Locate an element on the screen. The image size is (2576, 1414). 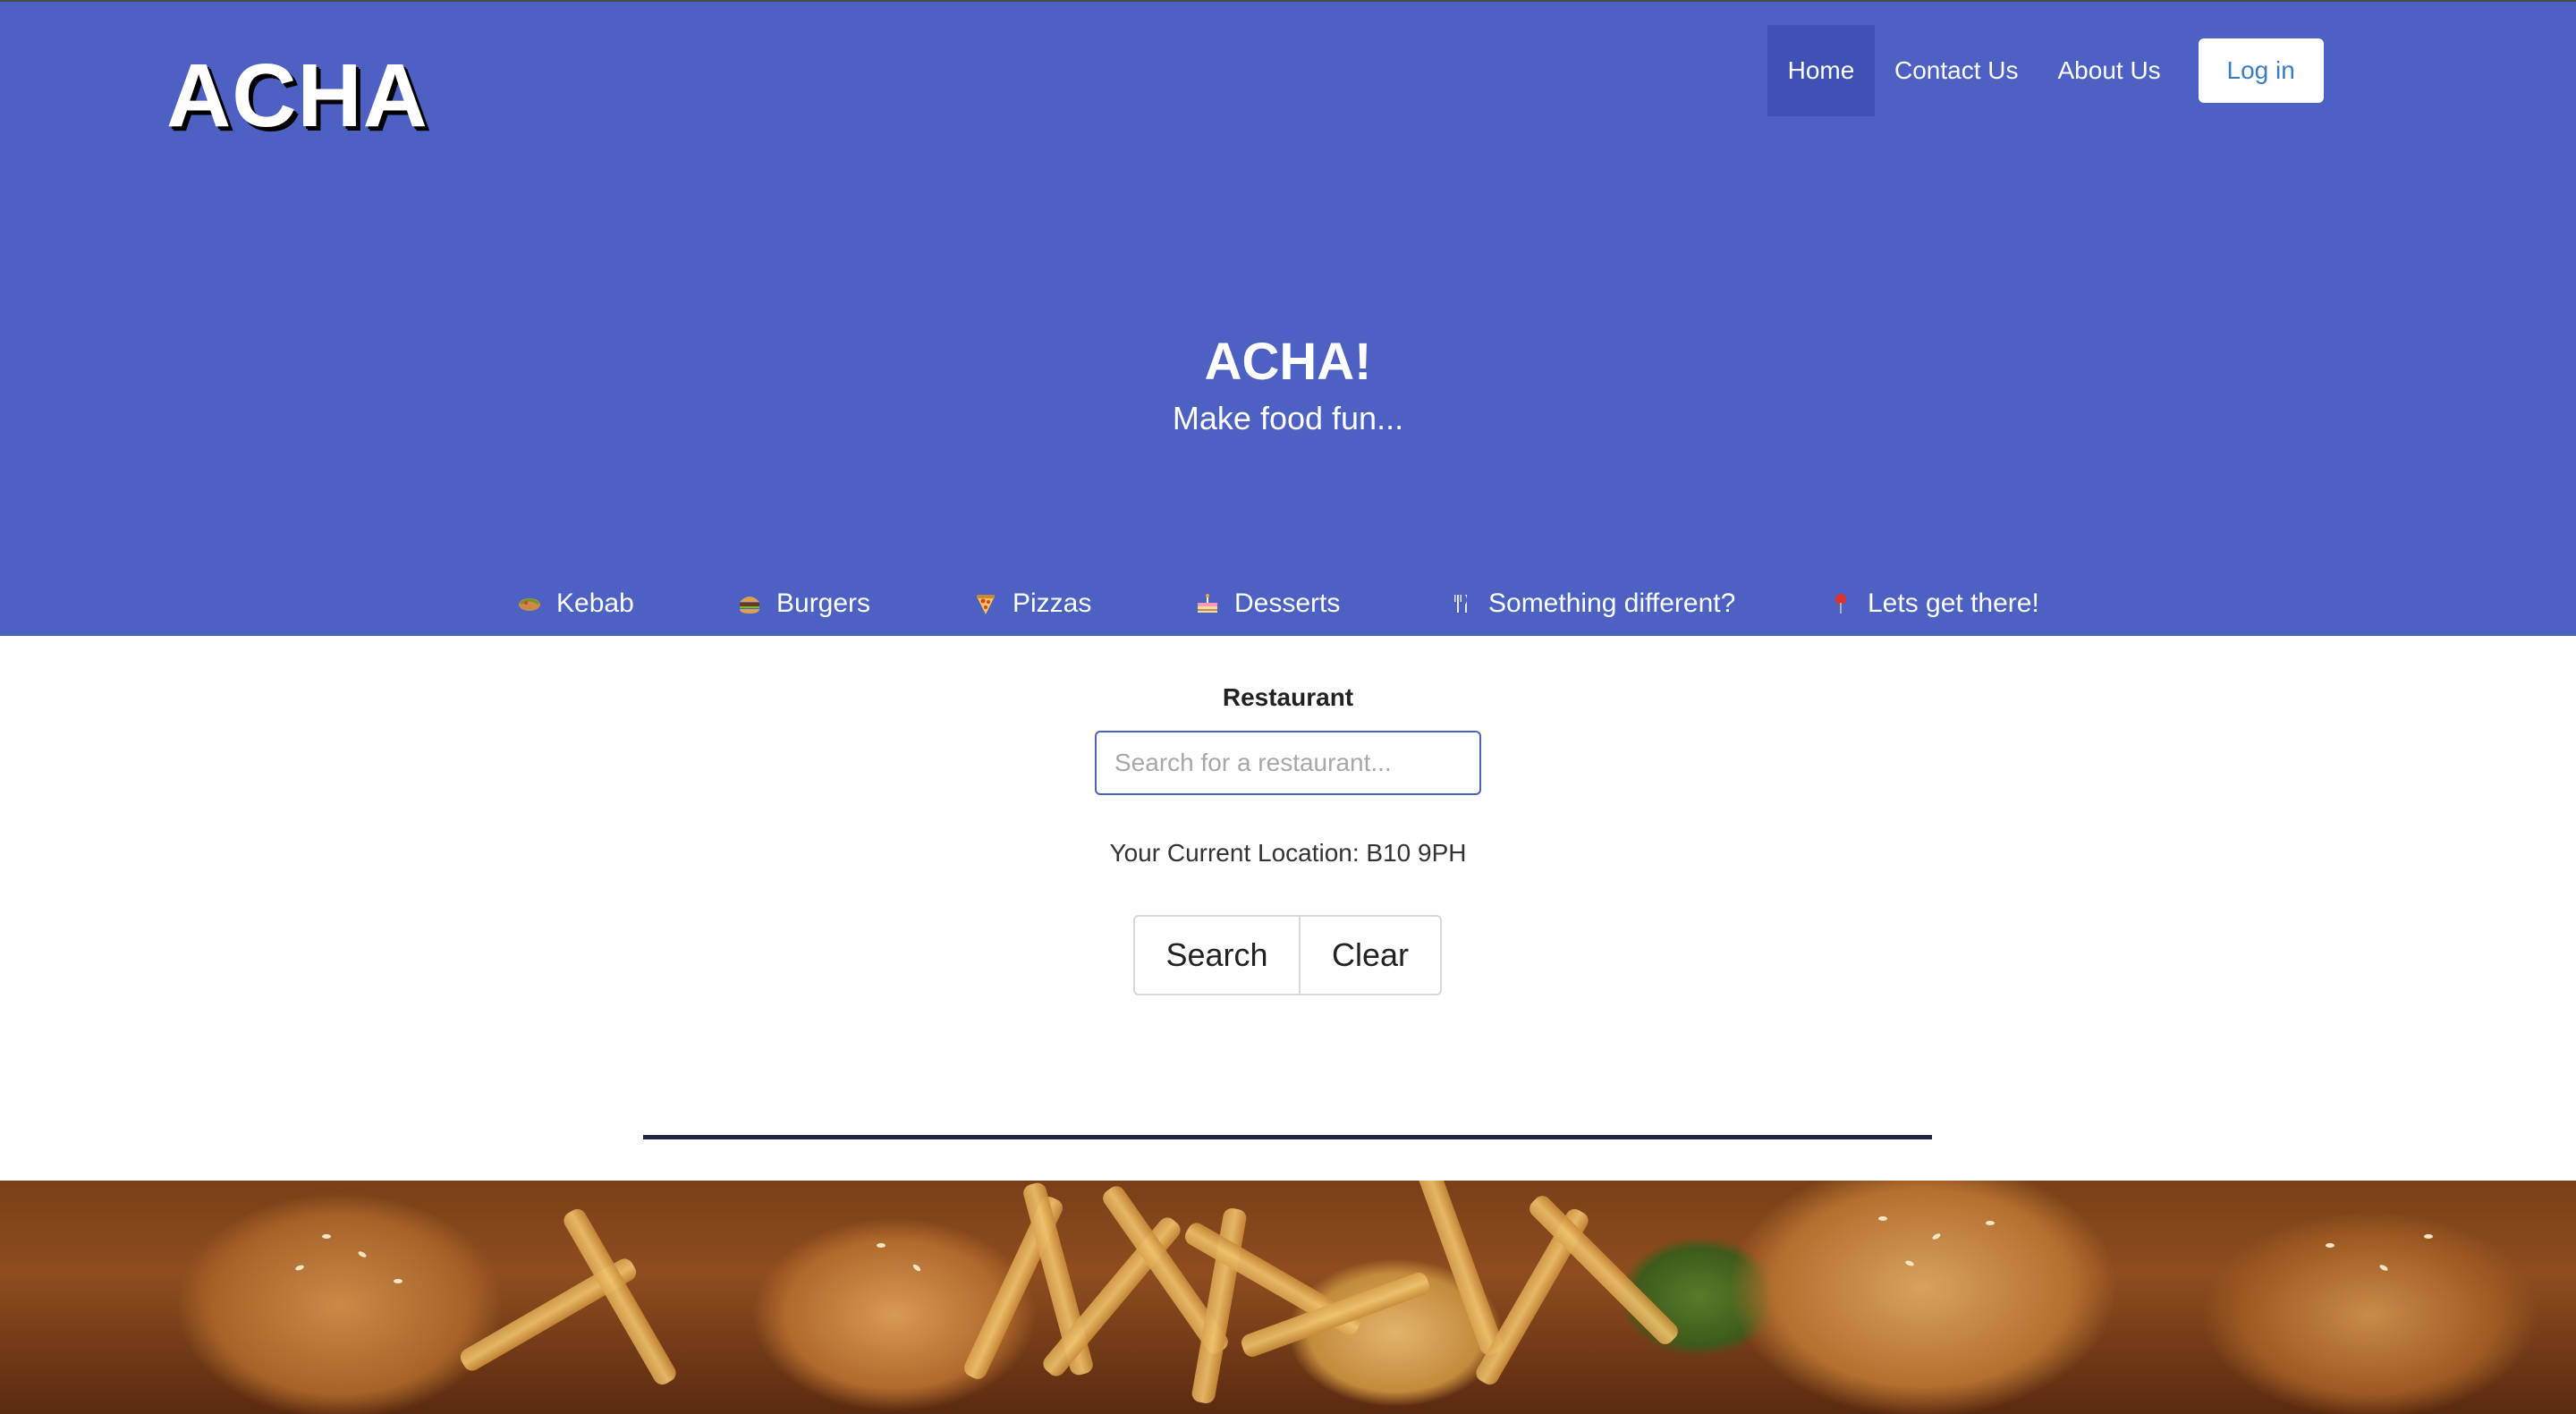
login-button: Log in is located at coordinates (2261, 70).